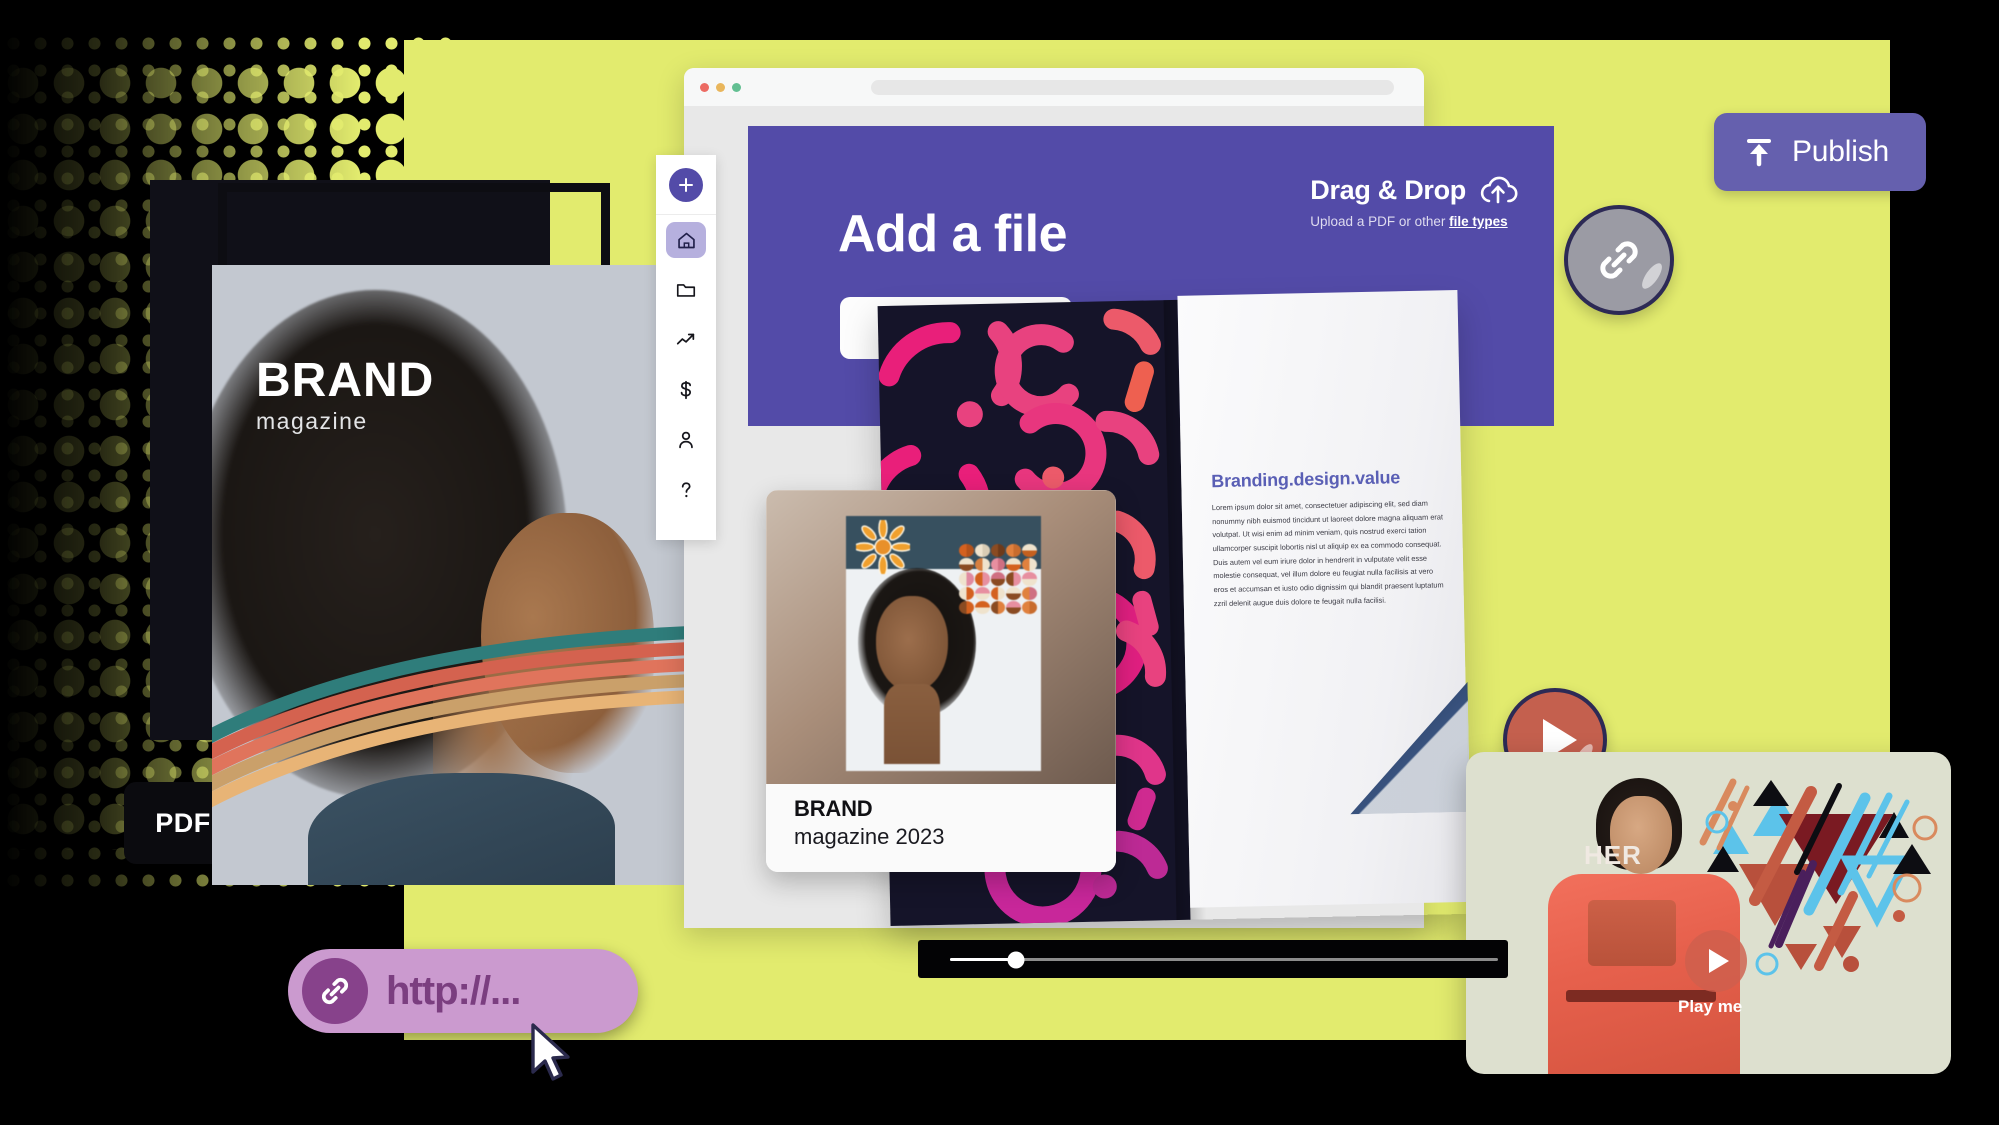 This screenshot has height=1125, width=1999. What do you see at coordinates (1613, 855) in the screenshot?
I see `video-overlay-title: HER` at bounding box center [1613, 855].